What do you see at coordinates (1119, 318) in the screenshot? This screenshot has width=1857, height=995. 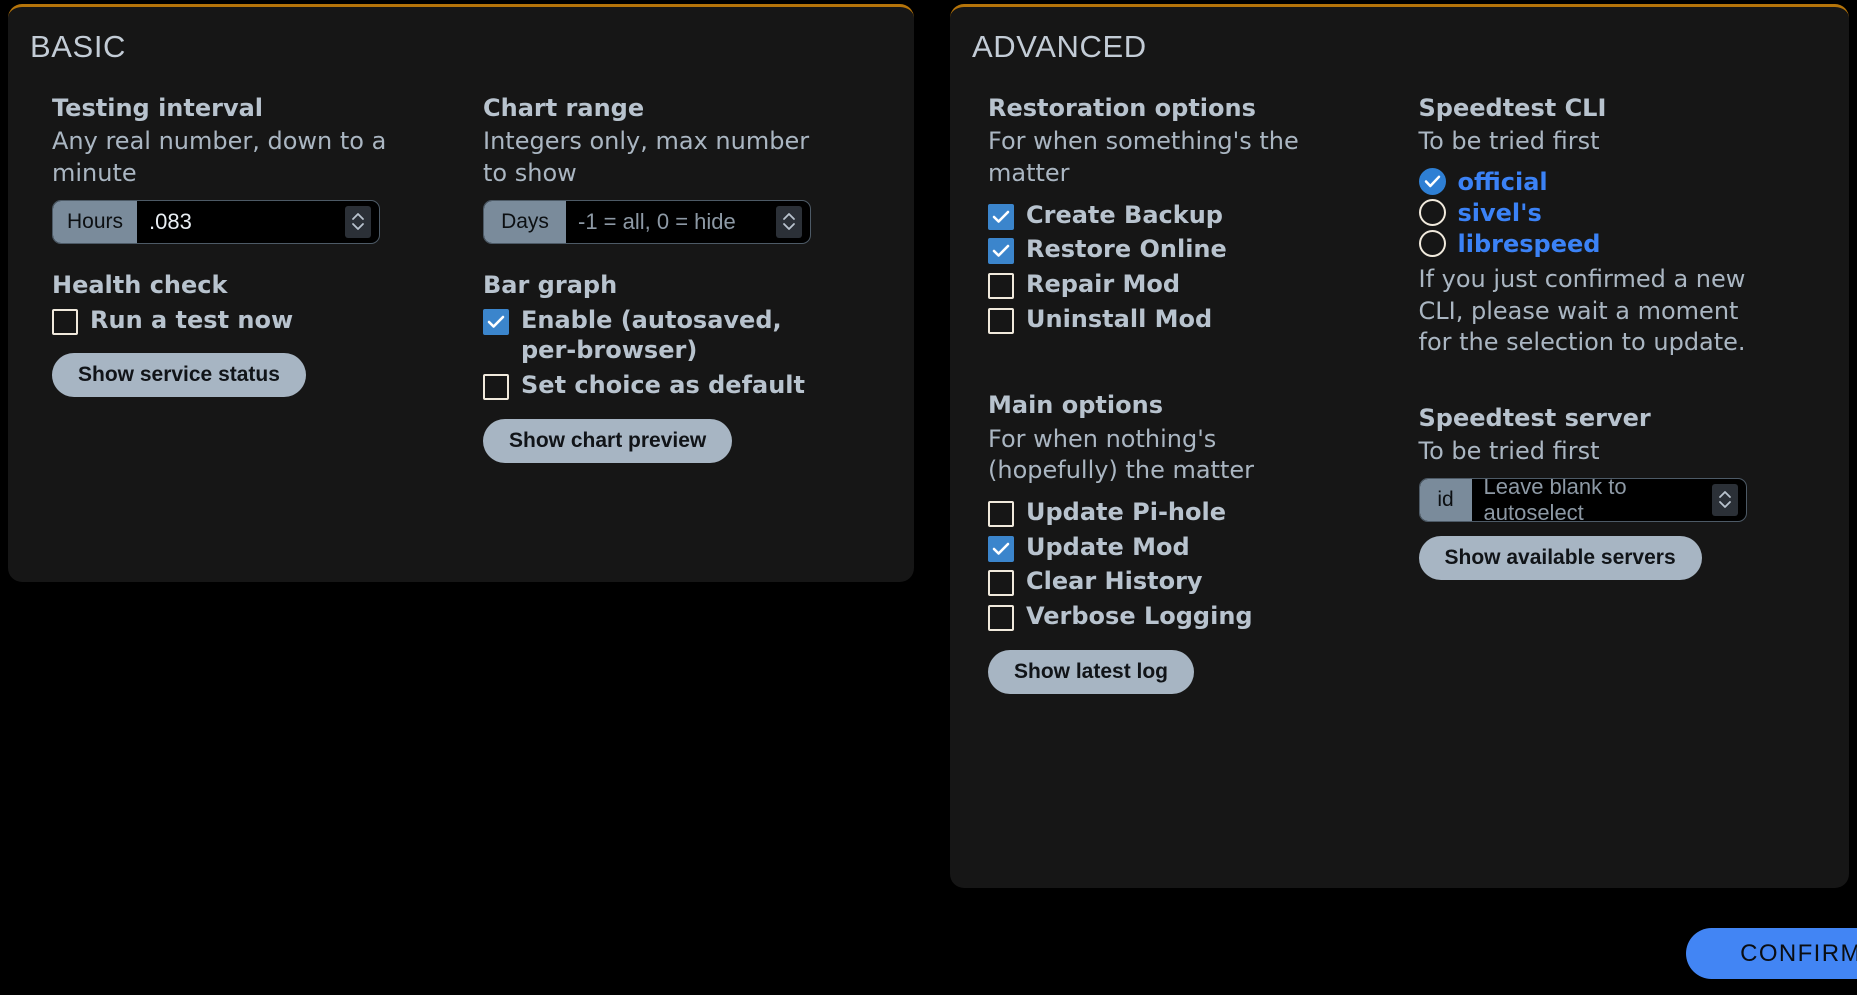 I see `uninstall-mod-label: Uninstall Mod` at bounding box center [1119, 318].